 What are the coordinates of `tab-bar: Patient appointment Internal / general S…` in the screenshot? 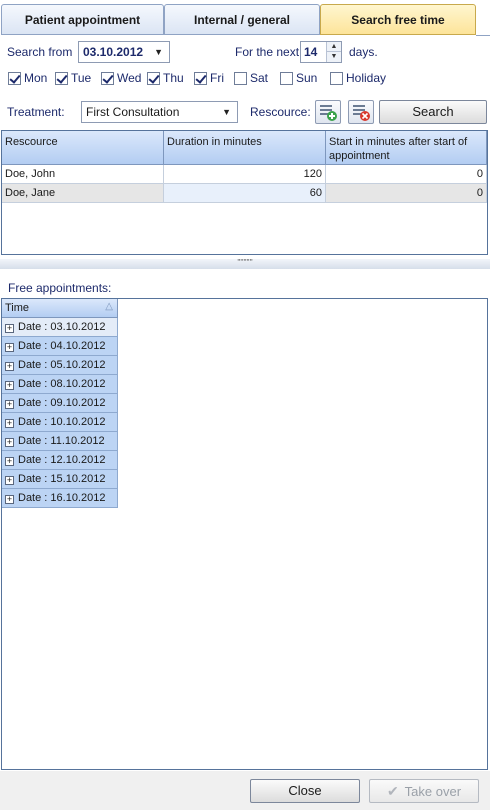 It's located at (245, 20).